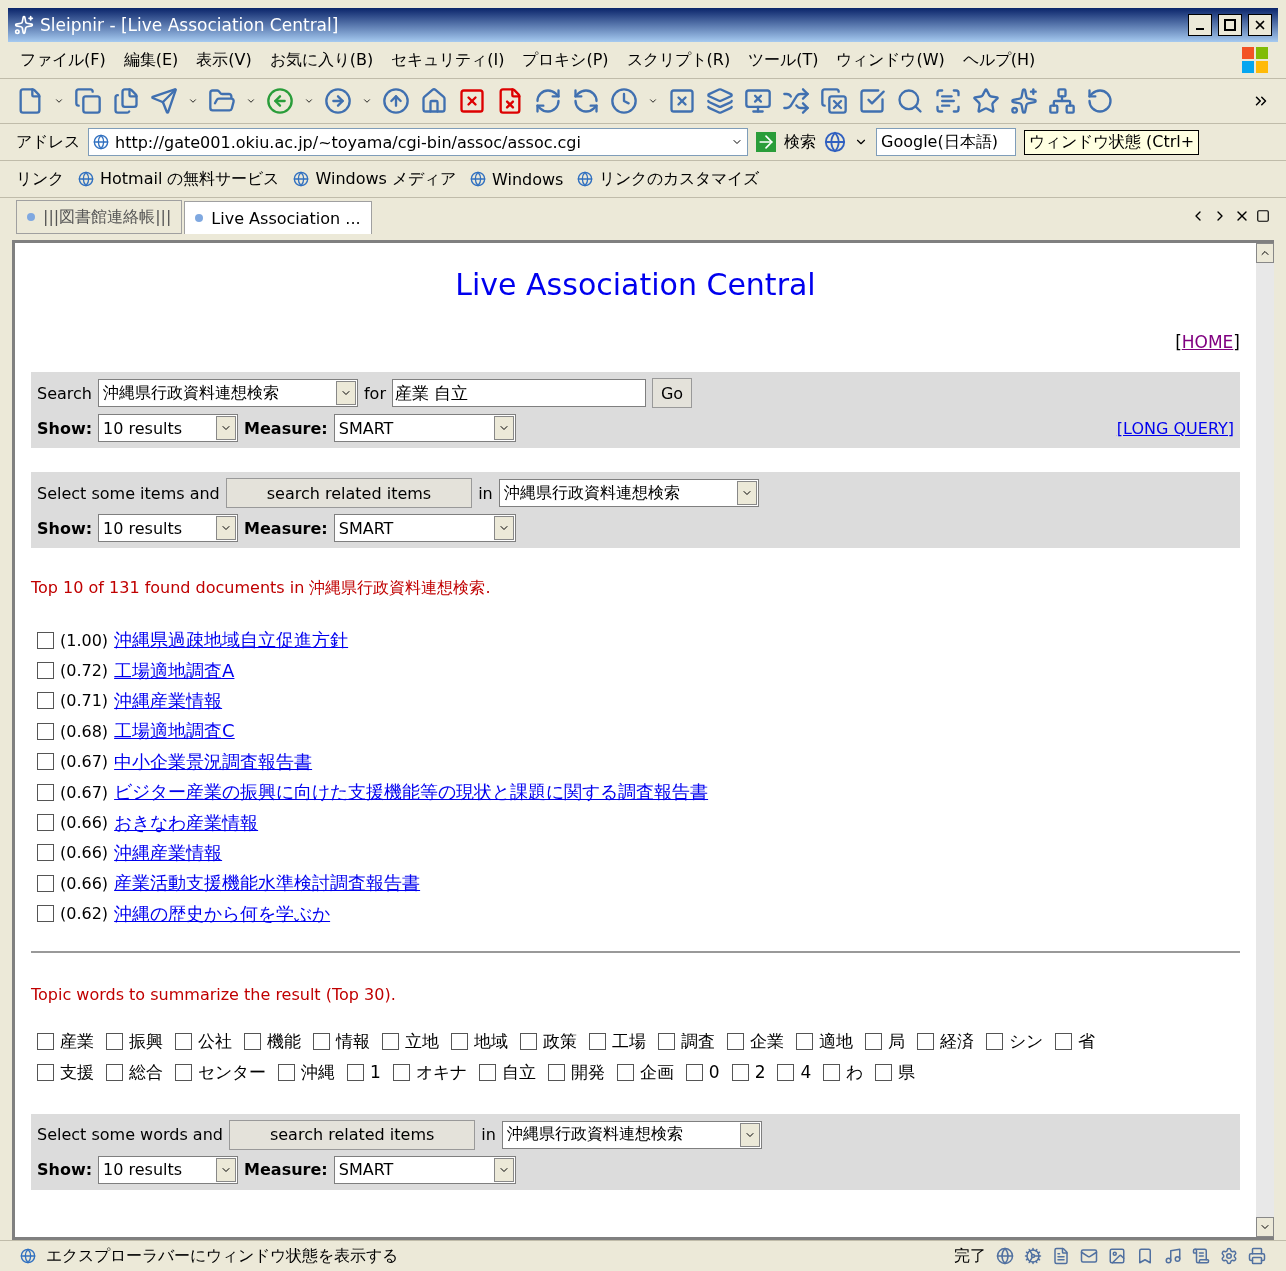  What do you see at coordinates (783, 60) in the screenshot?
I see `menu-item: ツール(T)` at bounding box center [783, 60].